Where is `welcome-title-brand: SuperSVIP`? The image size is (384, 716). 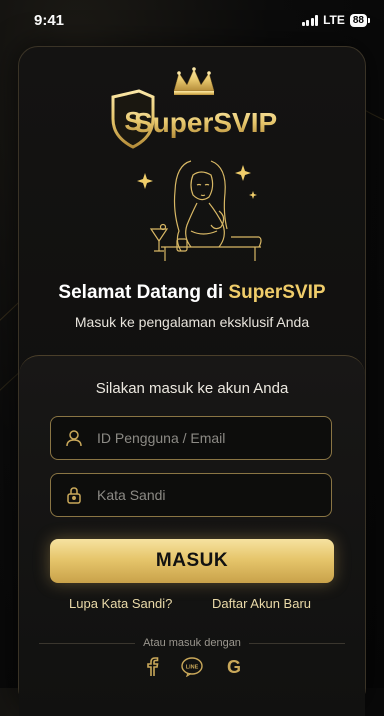 welcome-title-brand: SuperSVIP is located at coordinates (277, 292).